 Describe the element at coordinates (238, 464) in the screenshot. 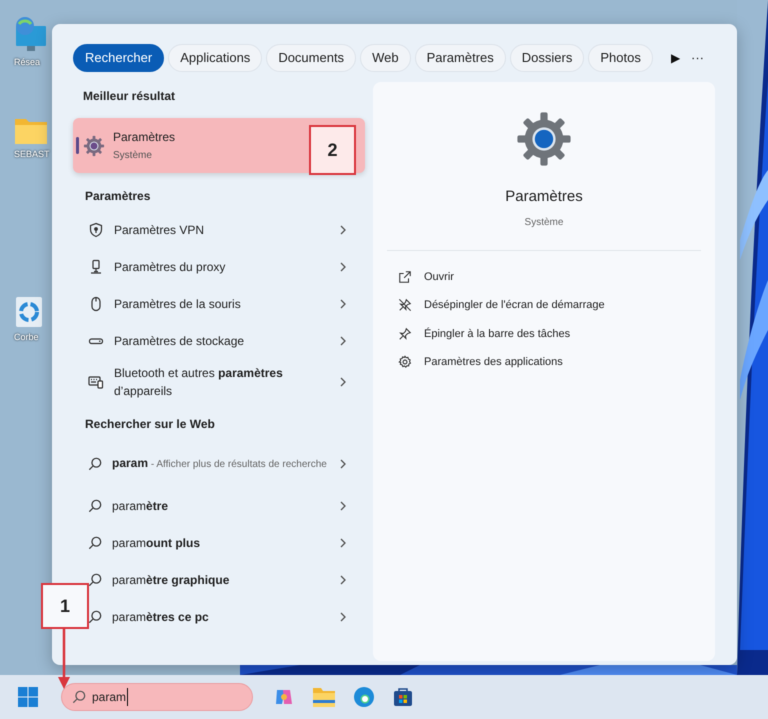

I see `suggestion-hint: - Afficher plus de résultats de recherche` at that location.